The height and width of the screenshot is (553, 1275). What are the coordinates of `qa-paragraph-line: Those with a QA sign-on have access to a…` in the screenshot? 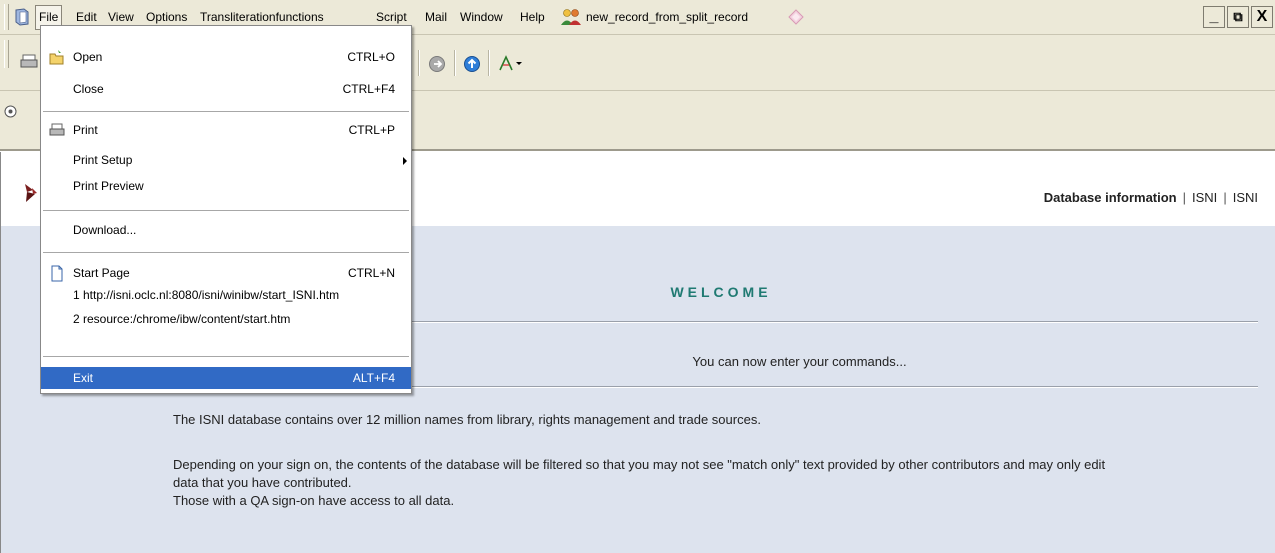 It's located at (314, 500).